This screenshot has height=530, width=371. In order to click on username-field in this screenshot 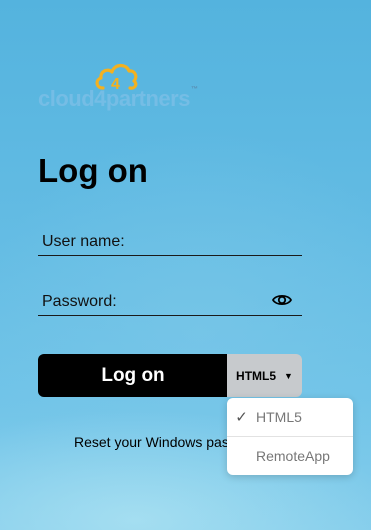, I will do `click(170, 242)`.